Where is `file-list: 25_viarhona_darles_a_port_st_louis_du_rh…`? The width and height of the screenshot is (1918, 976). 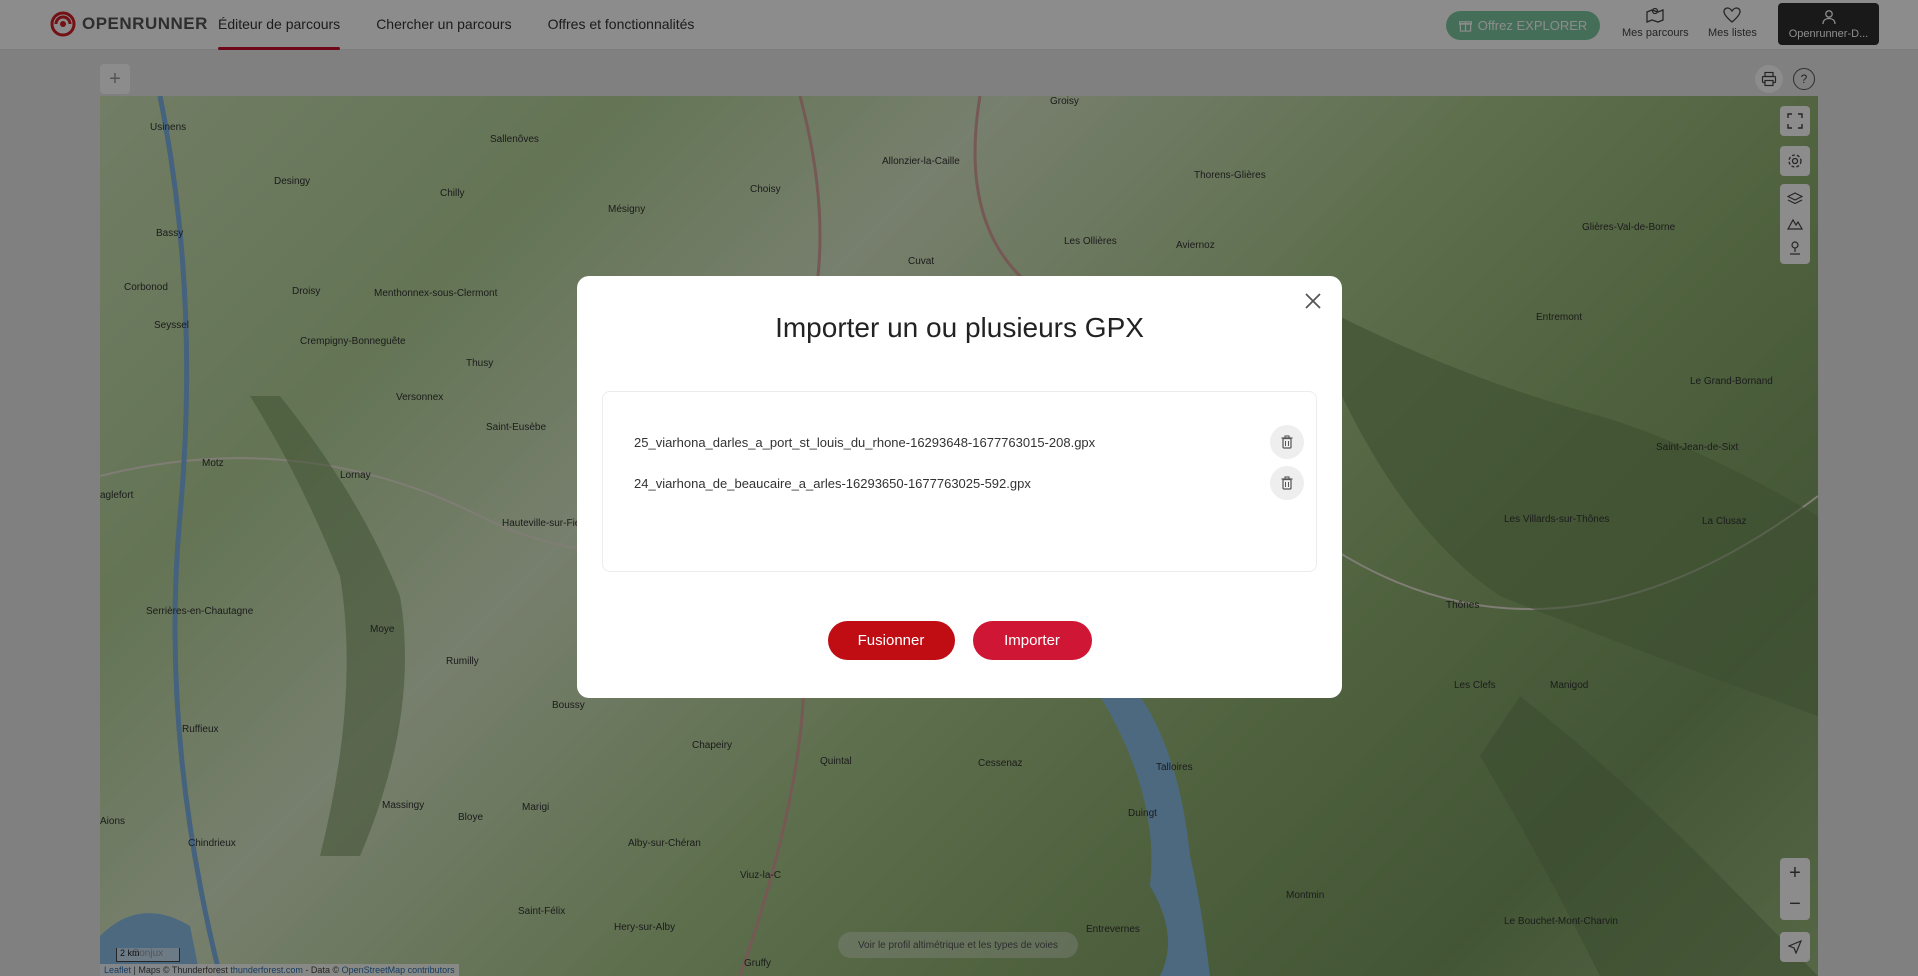 file-list: 25_viarhona_darles_a_port_st_louis_du_rh… is located at coordinates (959, 481).